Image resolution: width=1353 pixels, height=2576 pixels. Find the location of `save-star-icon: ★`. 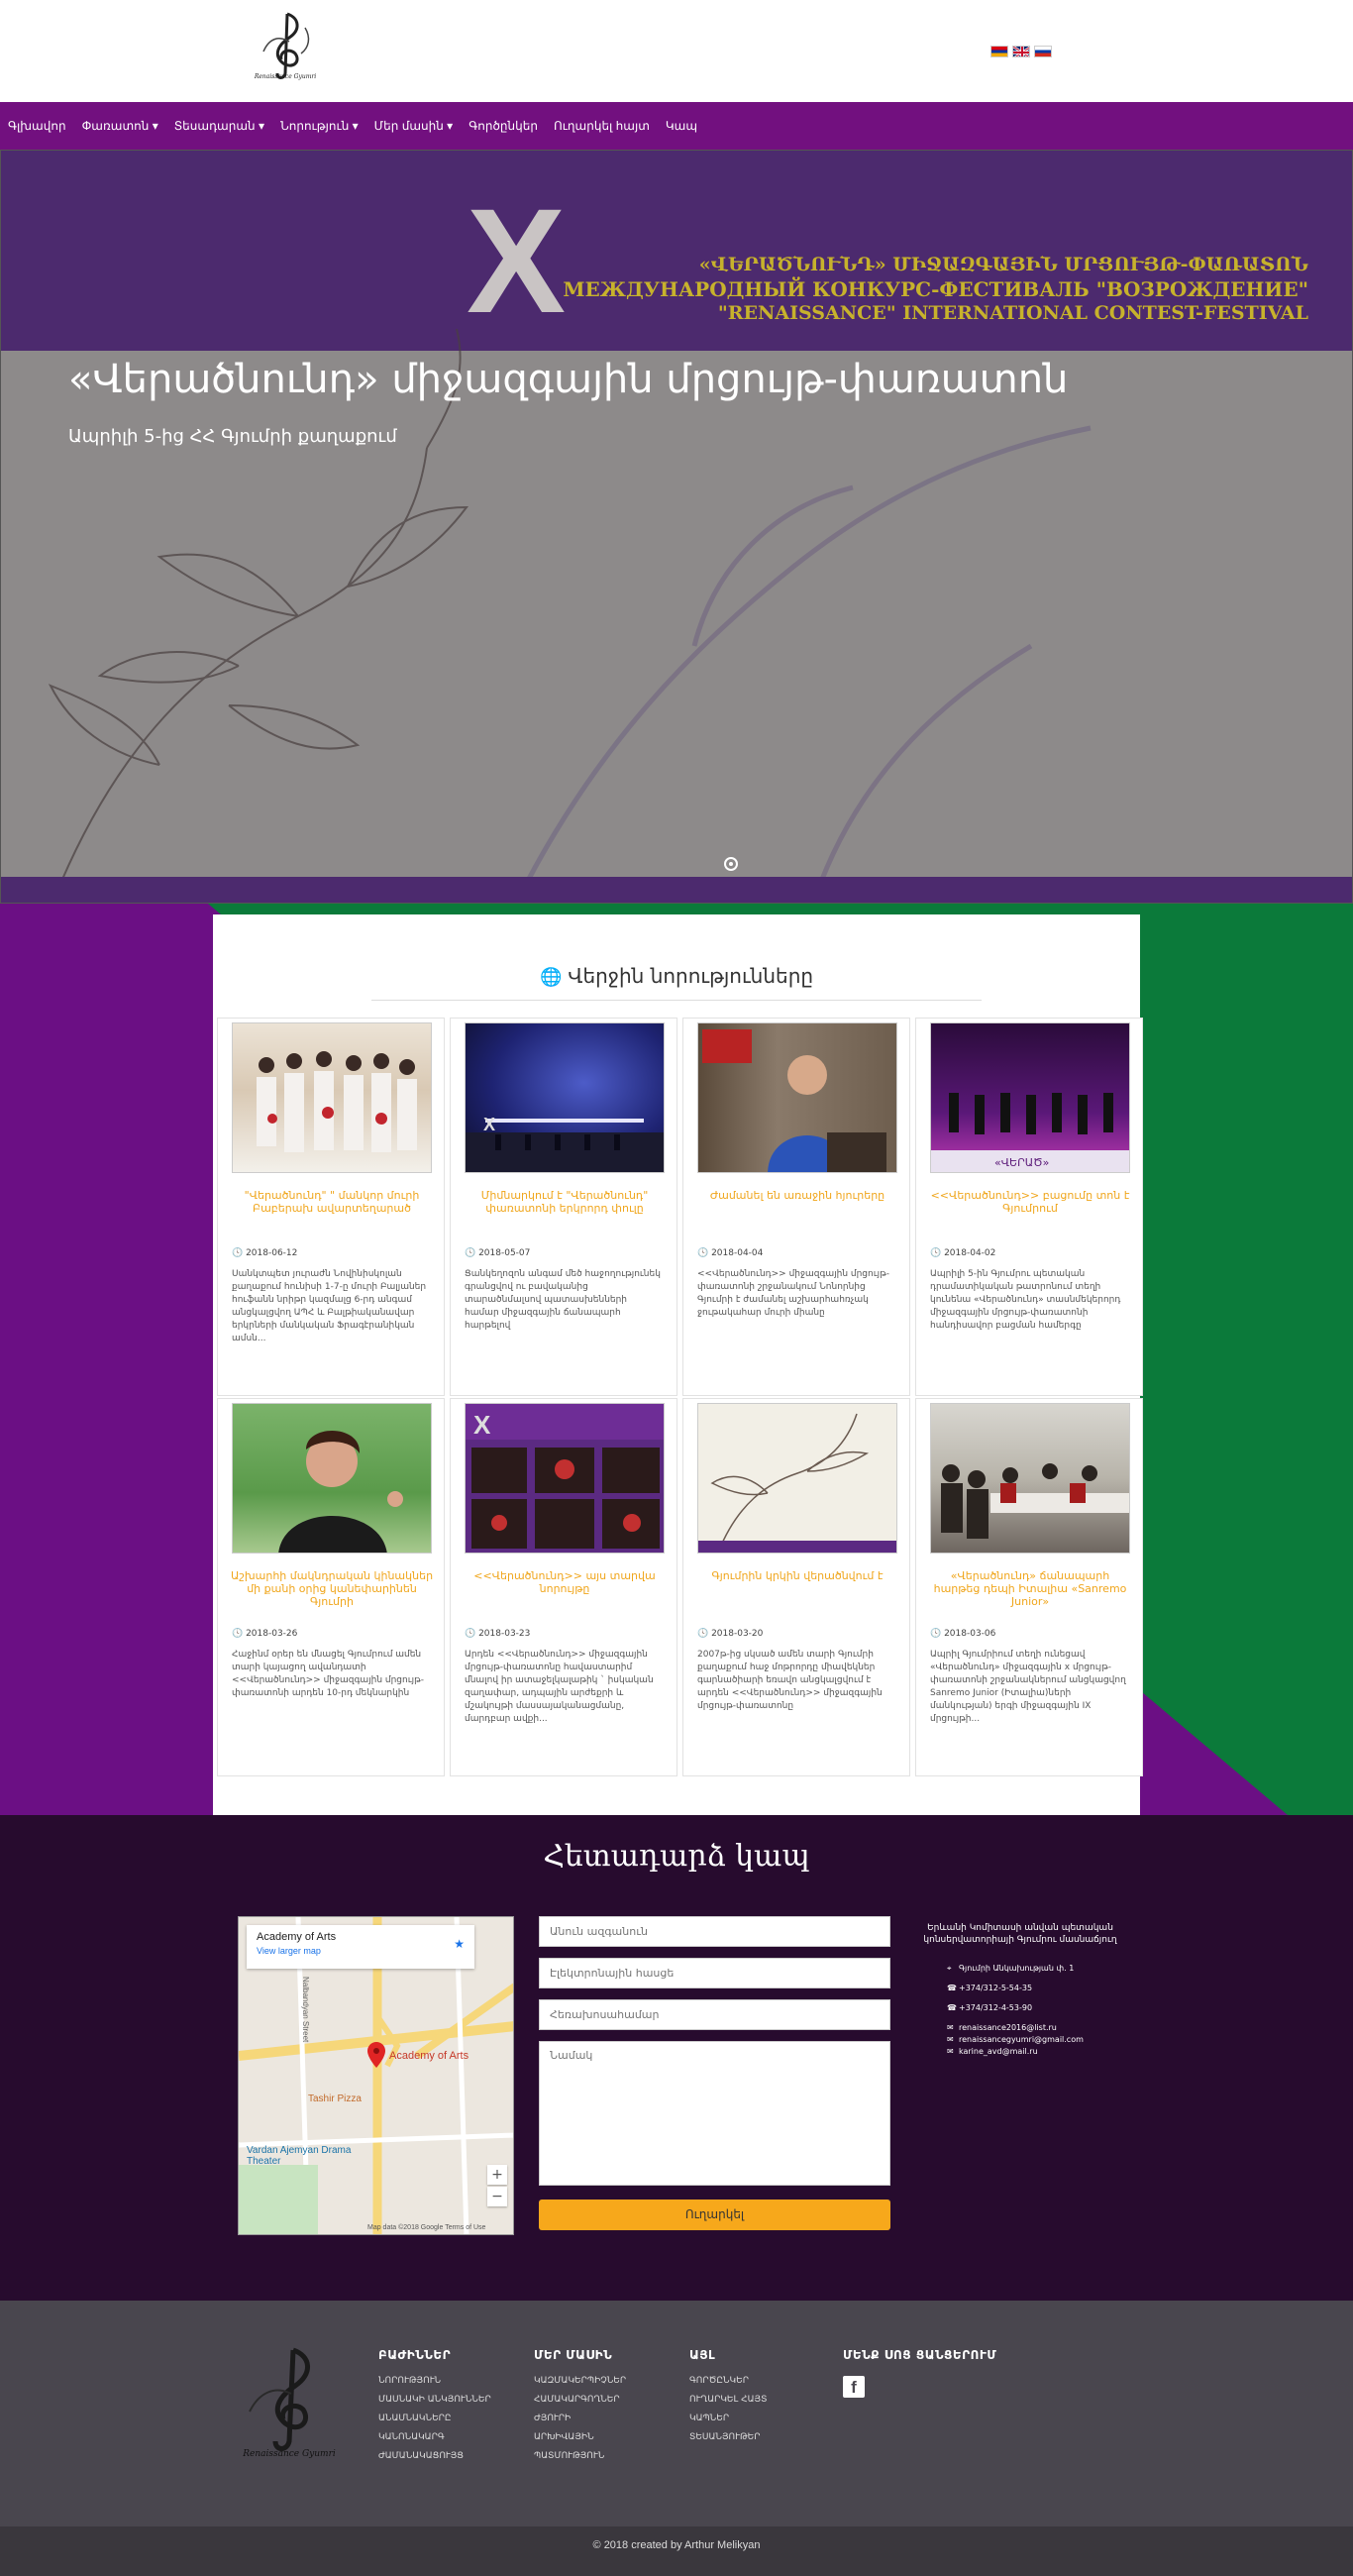

save-star-icon: ★ is located at coordinates (459, 1944).